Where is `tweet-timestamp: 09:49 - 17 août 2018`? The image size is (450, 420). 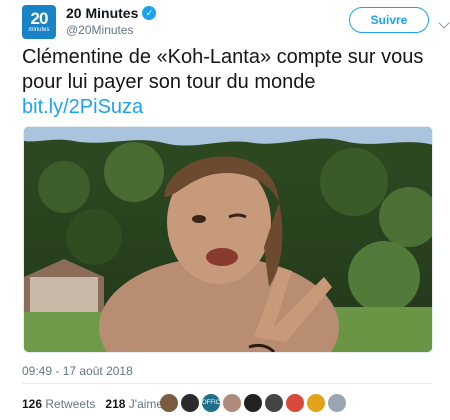
tweet-timestamp: 09:49 - 17 août 2018 is located at coordinates (77, 371).